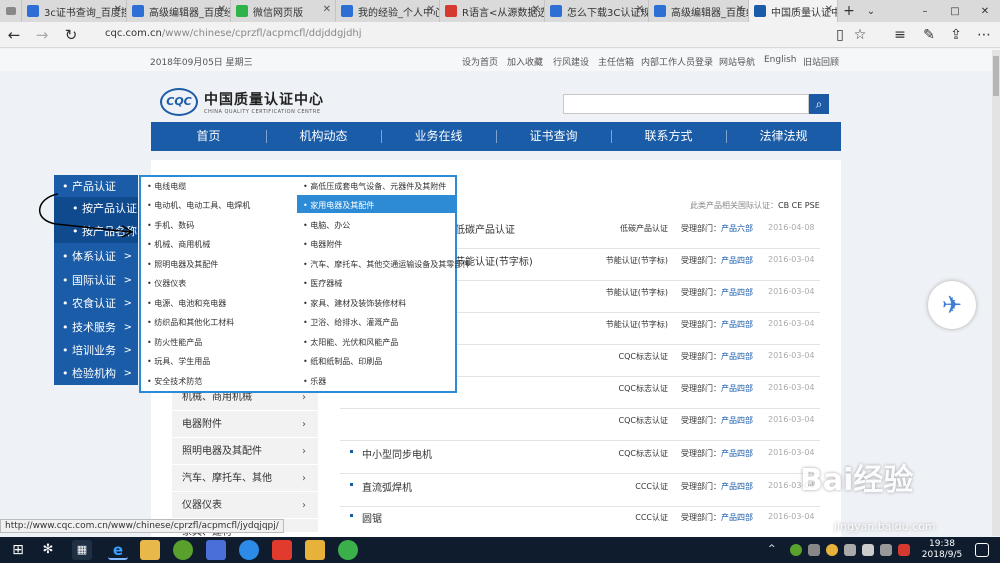  Describe the element at coordinates (314, 381) in the screenshot. I see `dropdown-item: • 乐器` at that location.